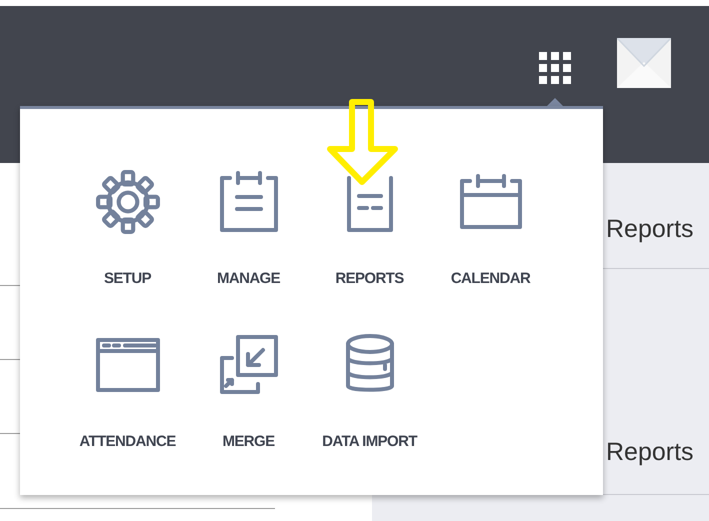  Describe the element at coordinates (369, 390) in the screenshot. I see `menu-item: DATA IMPORT` at that location.